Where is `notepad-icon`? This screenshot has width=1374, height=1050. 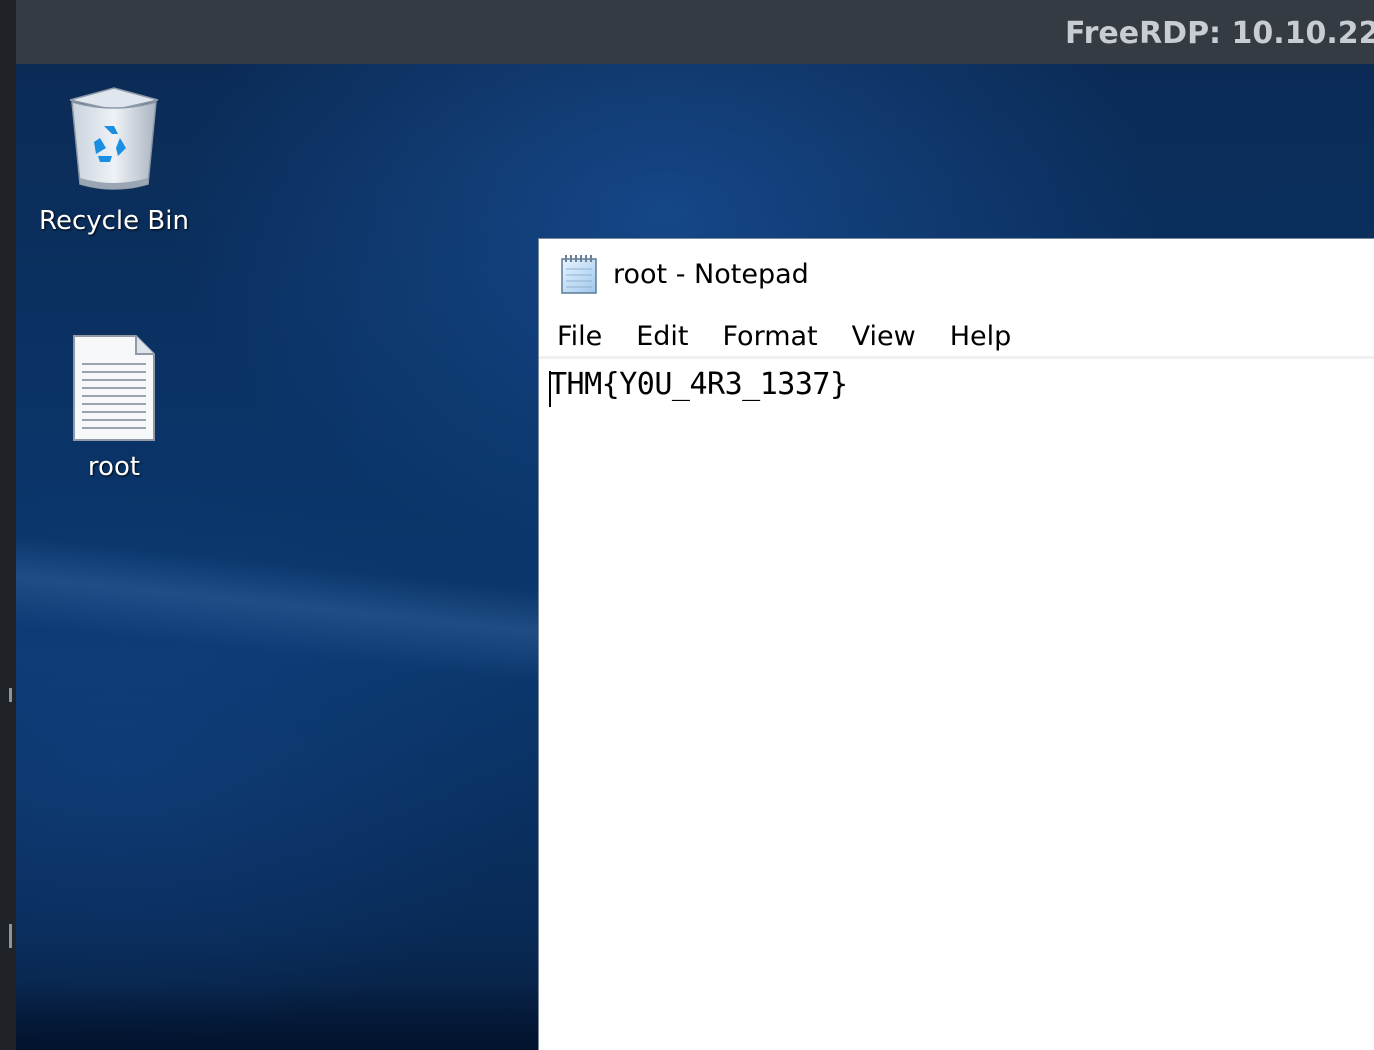
notepad-icon is located at coordinates (579, 274).